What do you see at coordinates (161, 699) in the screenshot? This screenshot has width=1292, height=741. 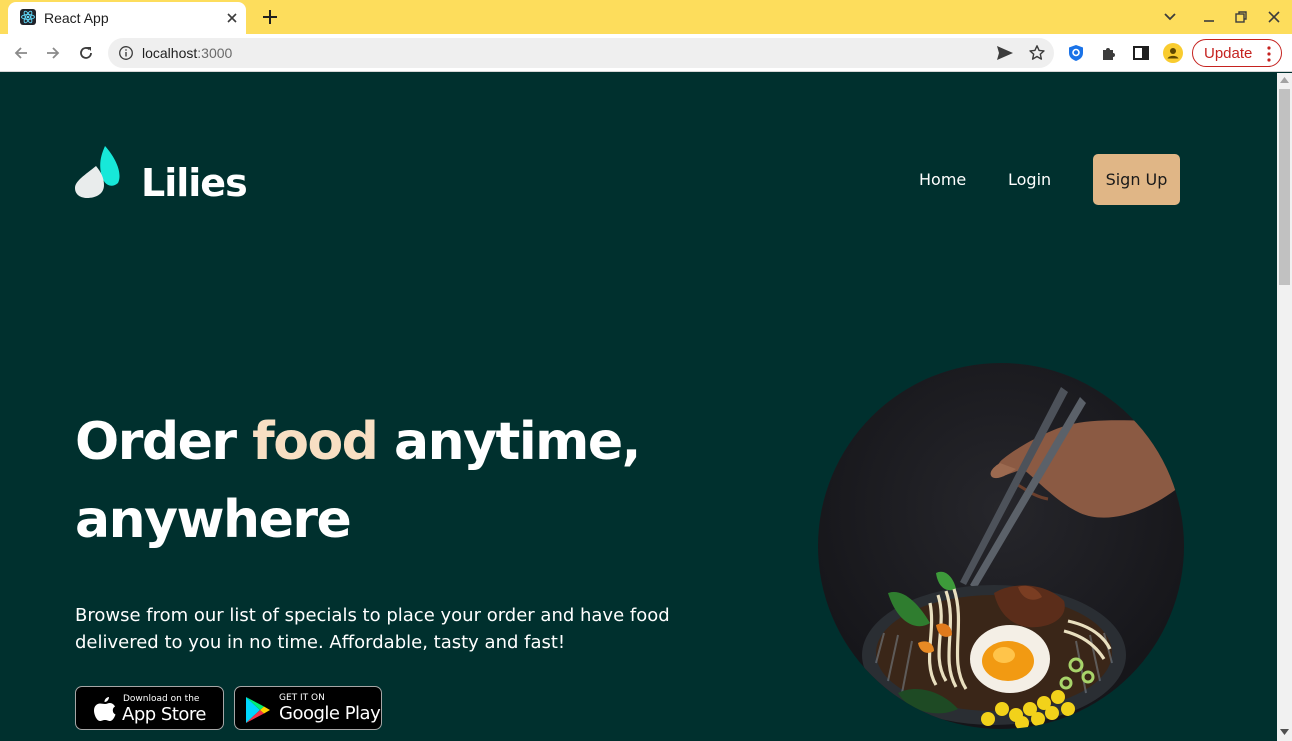 I see `app-store-small-text: Download on the` at bounding box center [161, 699].